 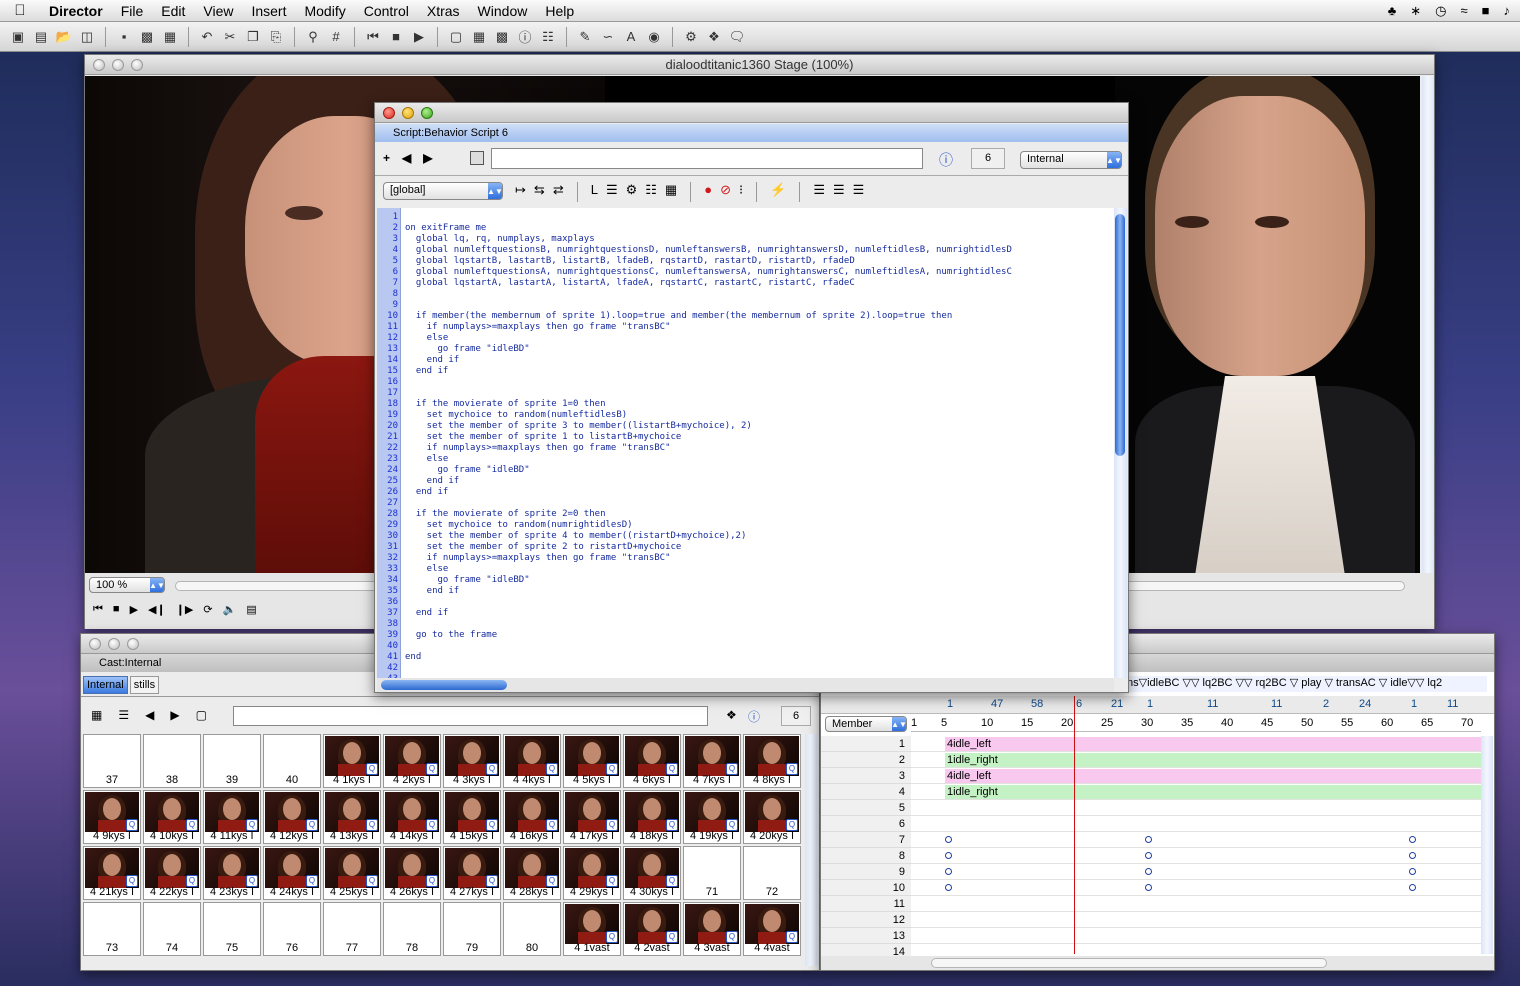 I want to click on next-script-icon: ▶, so click(x=427, y=158).